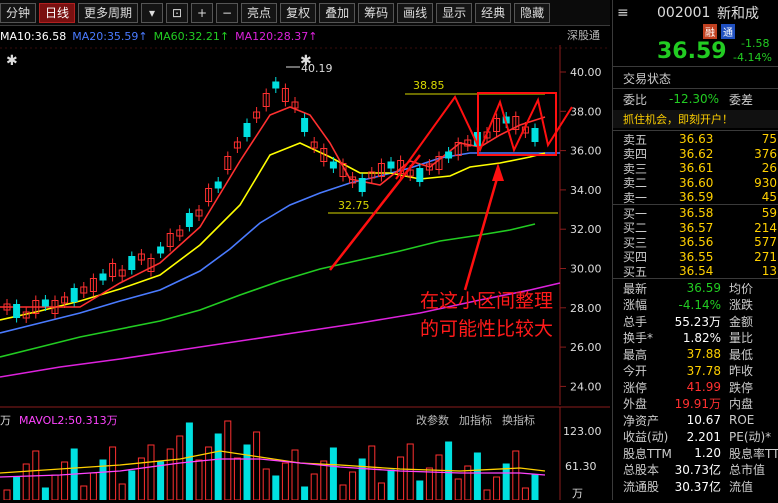 The height and width of the screenshot is (503, 778). I want to click on stat-label-2: 昨收, so click(741, 371).